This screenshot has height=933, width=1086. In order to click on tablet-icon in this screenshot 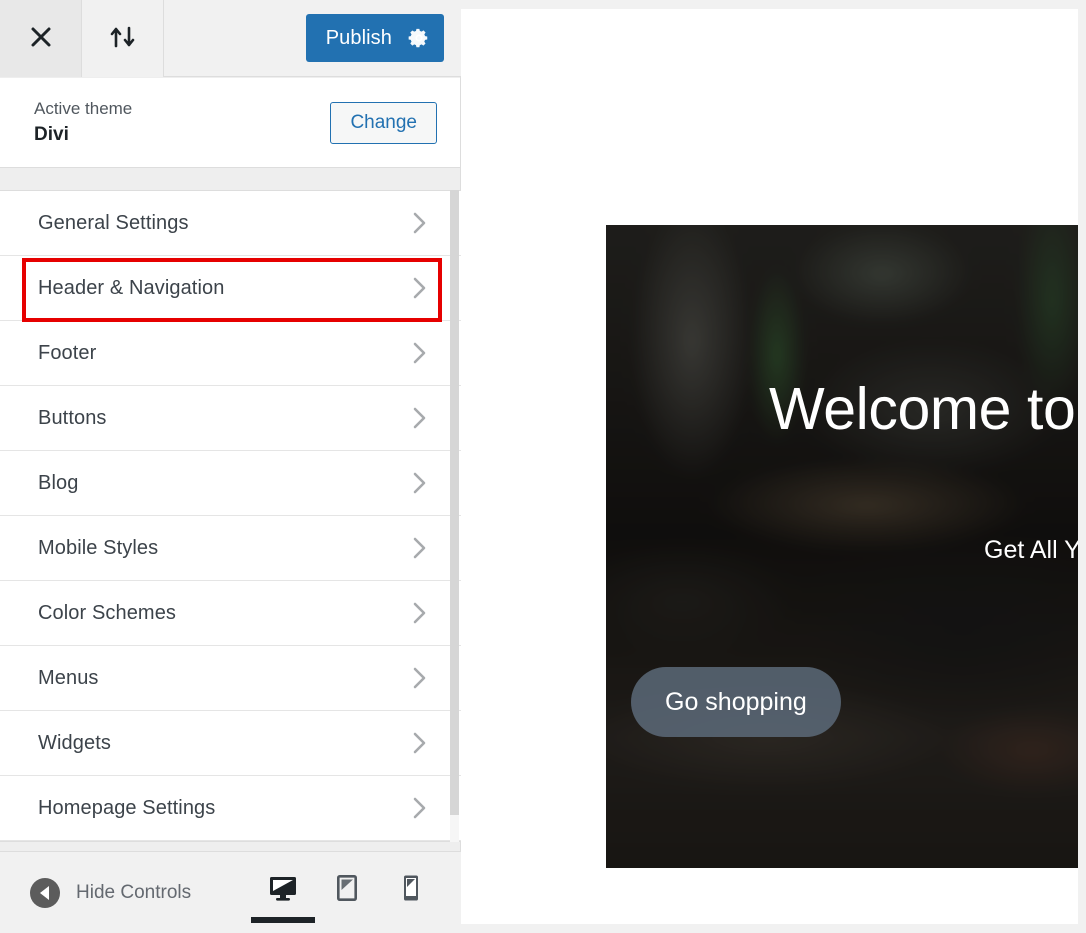, I will do `click(347, 889)`.